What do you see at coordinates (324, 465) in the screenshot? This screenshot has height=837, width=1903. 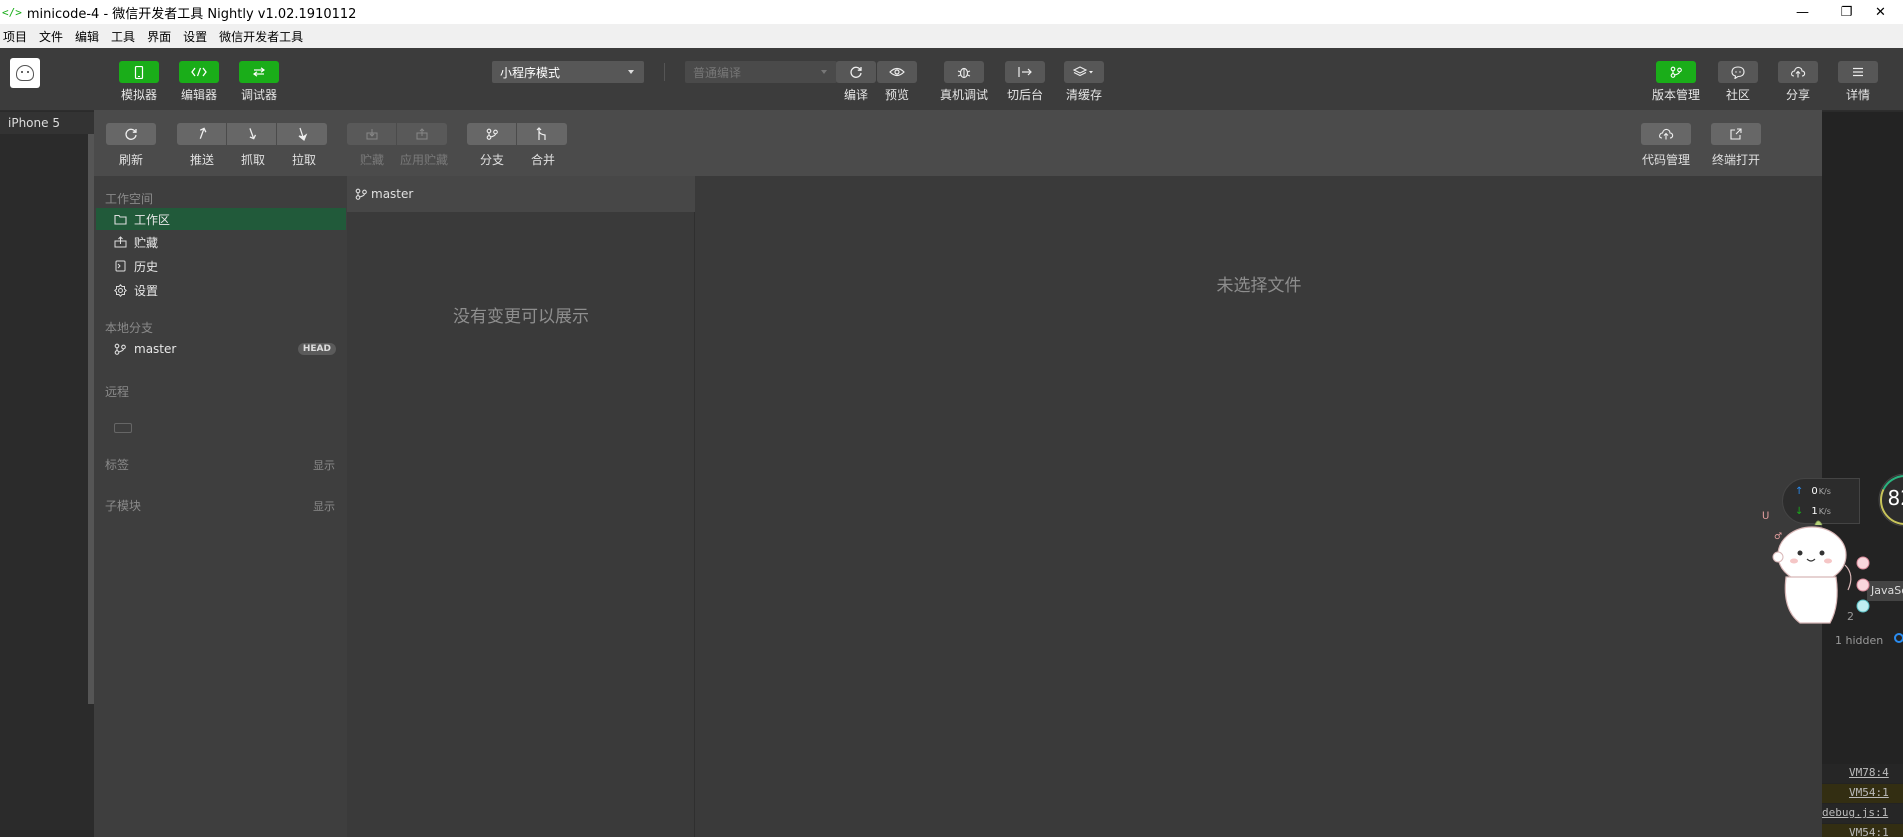 I see `tags-show-link: 显示` at bounding box center [324, 465].